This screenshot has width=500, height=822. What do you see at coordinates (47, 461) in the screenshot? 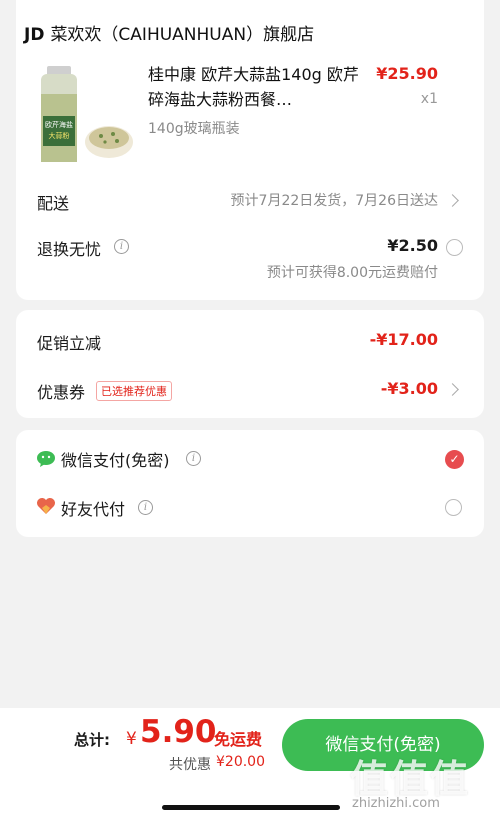
I see `wechat-pay-icon` at bounding box center [47, 461].